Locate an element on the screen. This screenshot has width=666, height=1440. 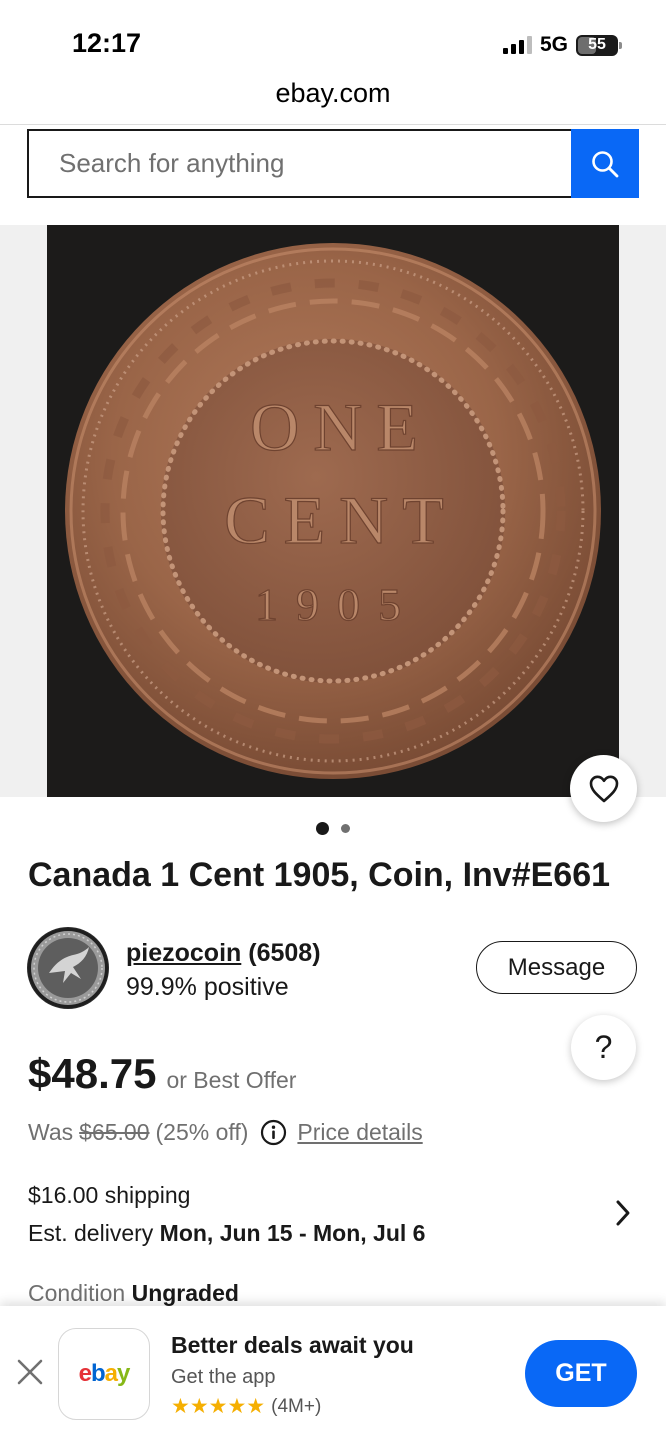
seller-info: piezocoin (6508) is located at coordinates (223, 953).